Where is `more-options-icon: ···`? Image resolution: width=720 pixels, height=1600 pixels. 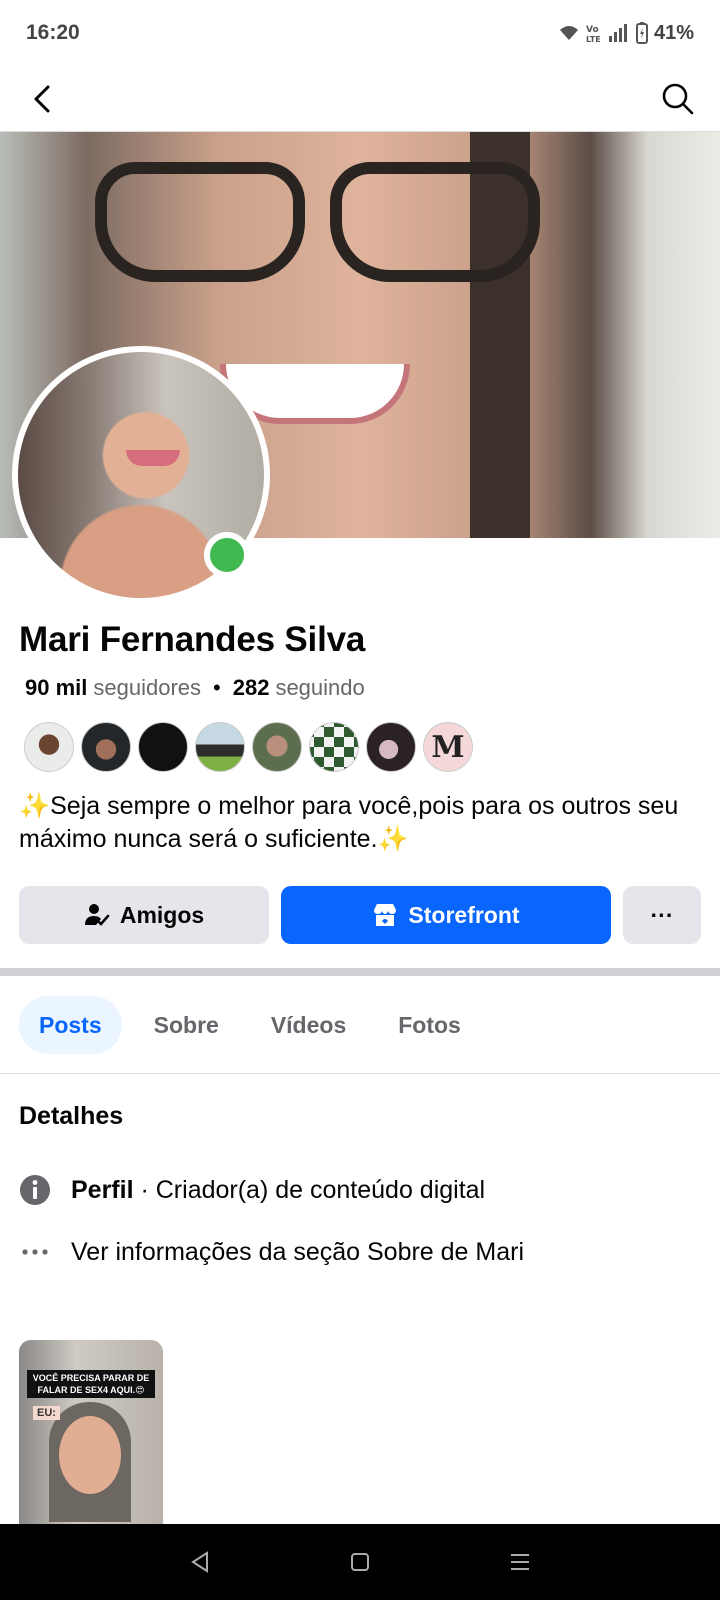
more-options-icon: ··· is located at coordinates (662, 914).